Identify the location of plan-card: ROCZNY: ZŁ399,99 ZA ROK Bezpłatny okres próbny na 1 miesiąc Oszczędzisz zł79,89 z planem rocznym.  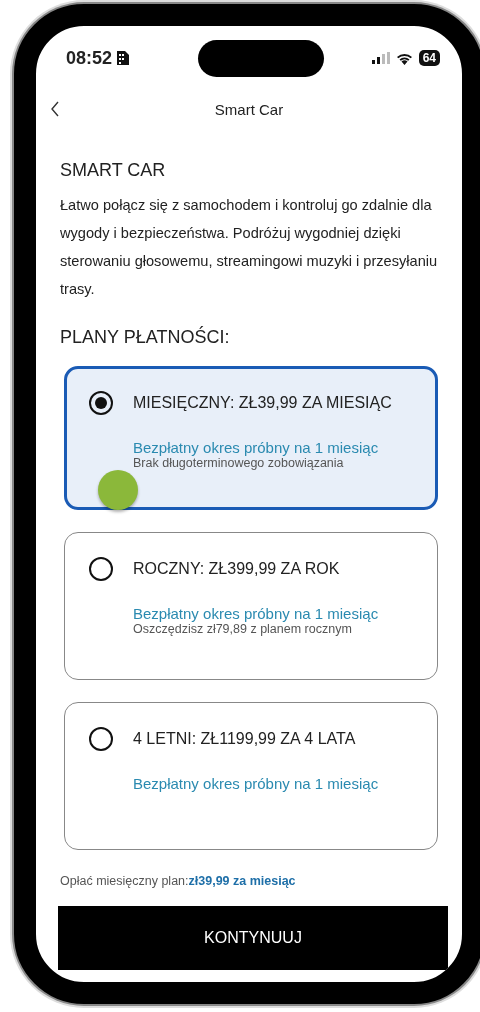
(251, 606).